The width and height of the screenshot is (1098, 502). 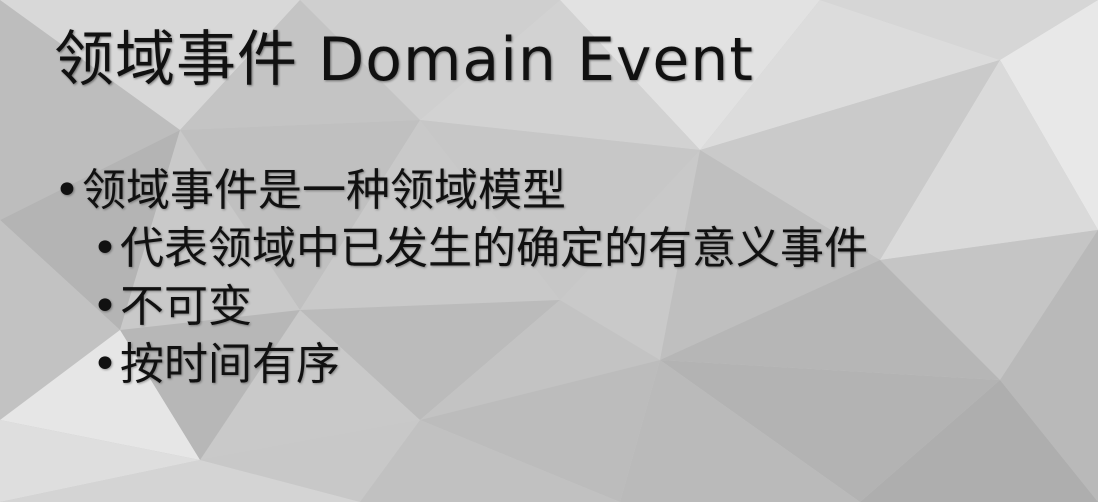 What do you see at coordinates (323, 190) in the screenshot?
I see `bullet-text: 领域事件是一种领域模型` at bounding box center [323, 190].